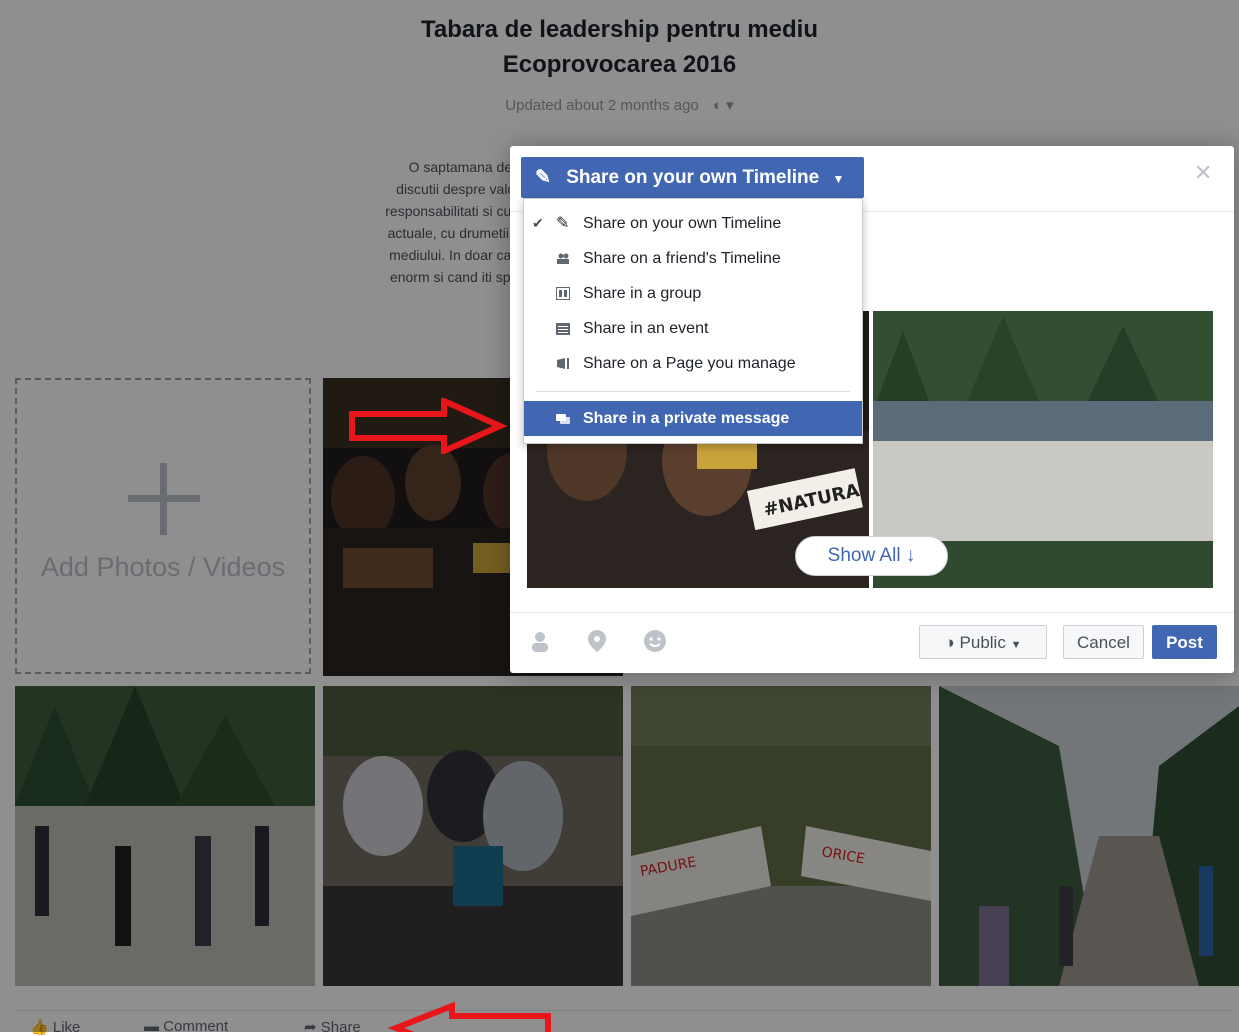 The height and width of the screenshot is (1036, 1239). What do you see at coordinates (871, 556) in the screenshot?
I see `show-all-button: Show All ↓` at bounding box center [871, 556].